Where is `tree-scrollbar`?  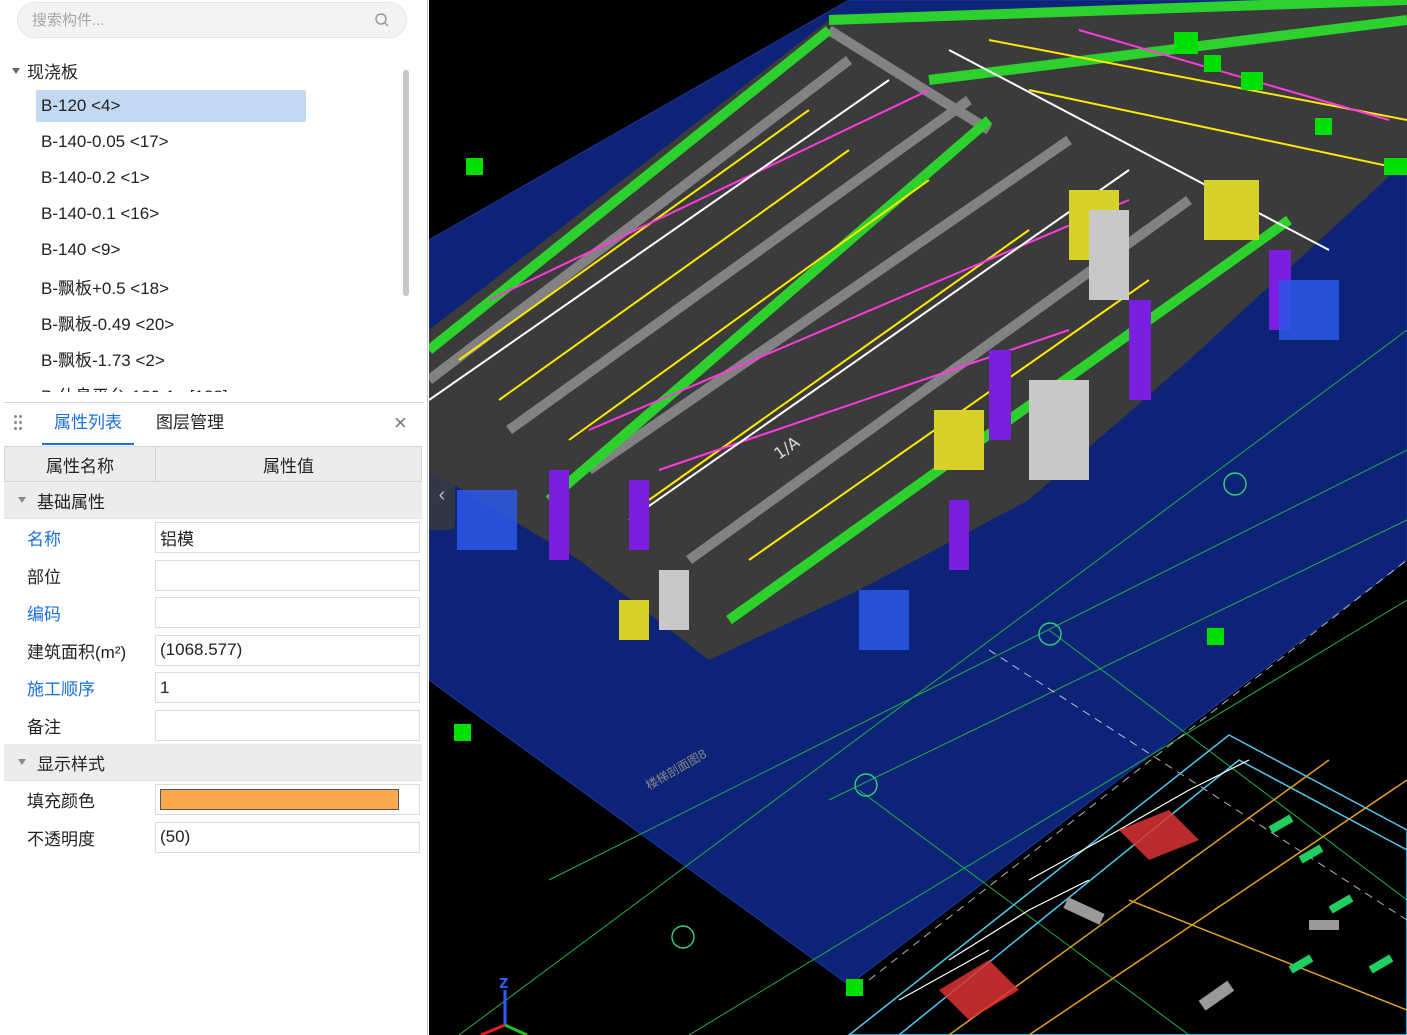
tree-scrollbar is located at coordinates (406, 183).